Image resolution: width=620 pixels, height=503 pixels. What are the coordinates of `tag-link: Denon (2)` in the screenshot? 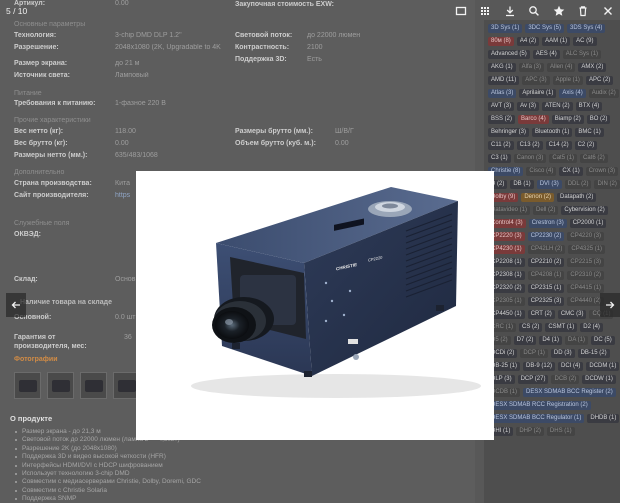 It's located at (538, 197).